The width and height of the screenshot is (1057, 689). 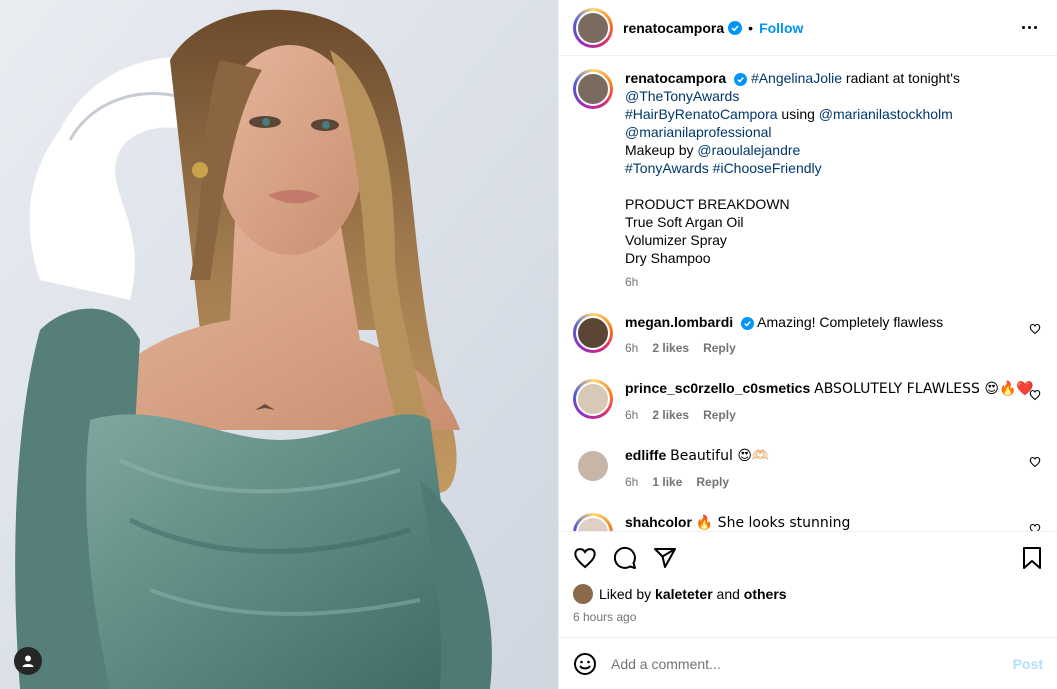 What do you see at coordinates (679, 322) in the screenshot?
I see `comment-username: megan.lombardi` at bounding box center [679, 322].